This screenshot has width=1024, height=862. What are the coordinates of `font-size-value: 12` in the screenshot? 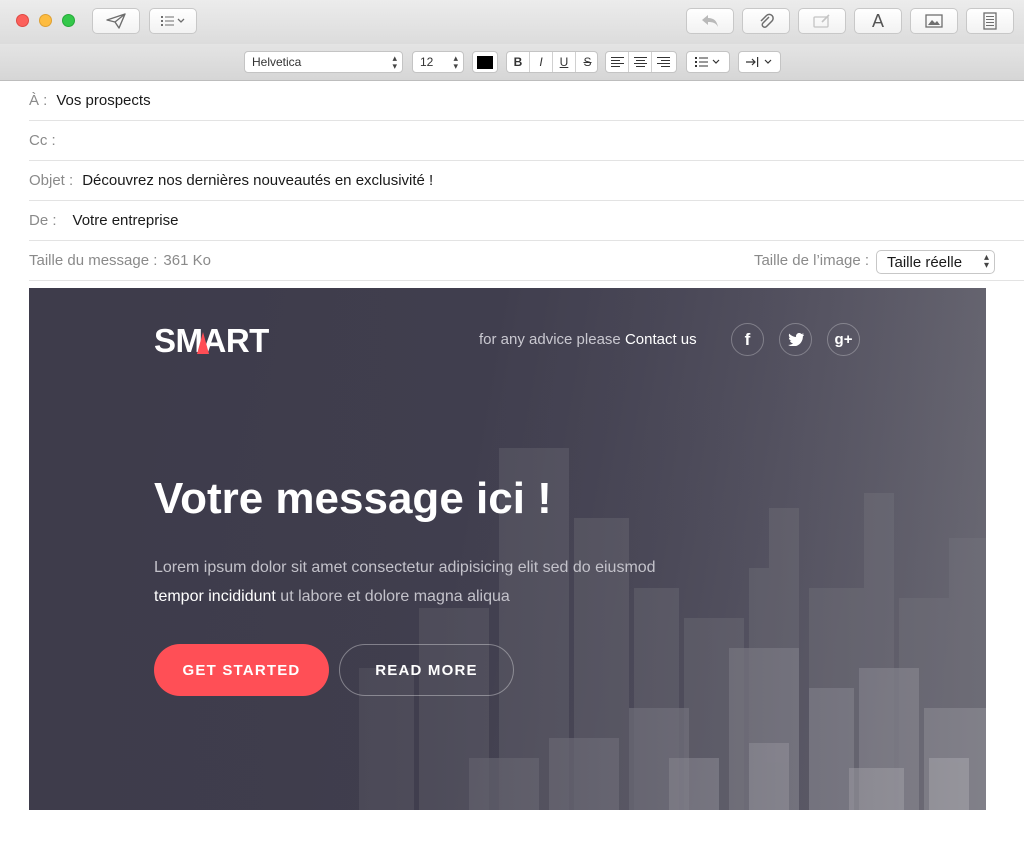 It's located at (427, 62).